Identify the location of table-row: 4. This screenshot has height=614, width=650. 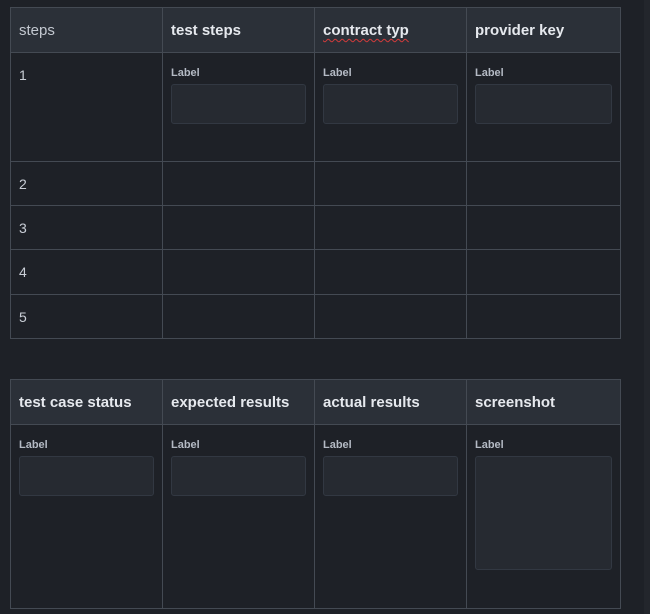
(315, 272).